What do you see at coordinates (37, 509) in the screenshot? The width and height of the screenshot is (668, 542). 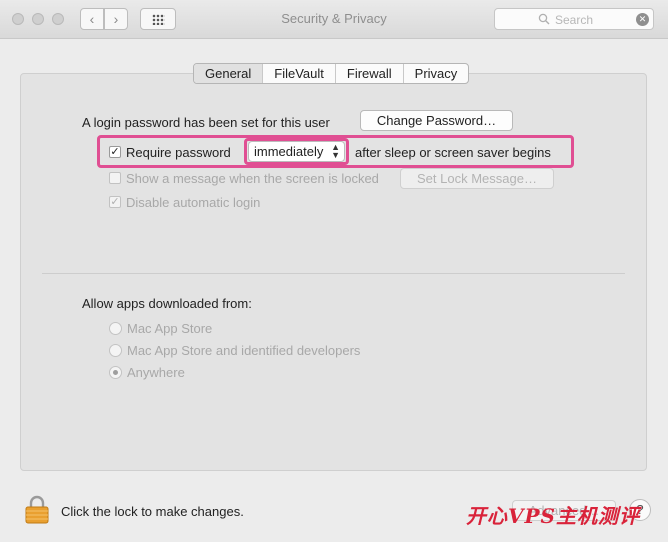 I see `lock-icon` at bounding box center [37, 509].